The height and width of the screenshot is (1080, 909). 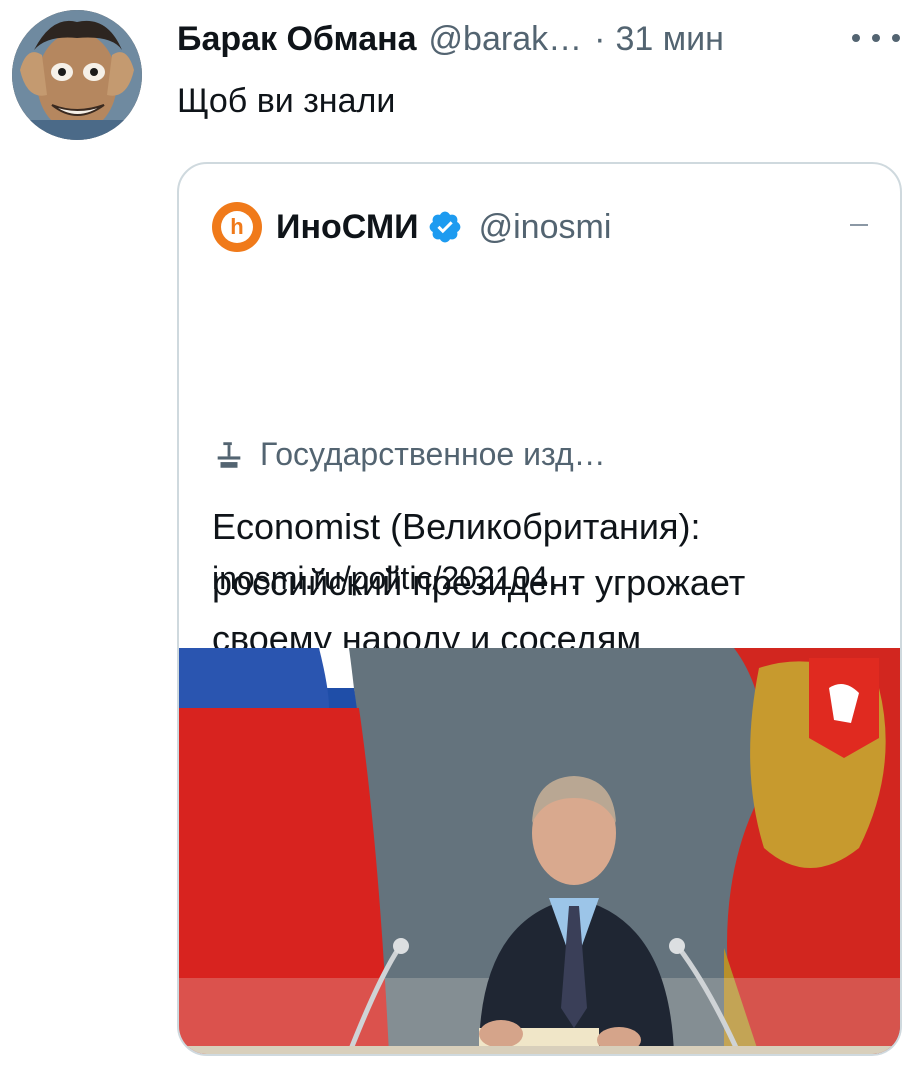 What do you see at coordinates (669, 39) in the screenshot?
I see `tweet-time: 31 мин` at bounding box center [669, 39].